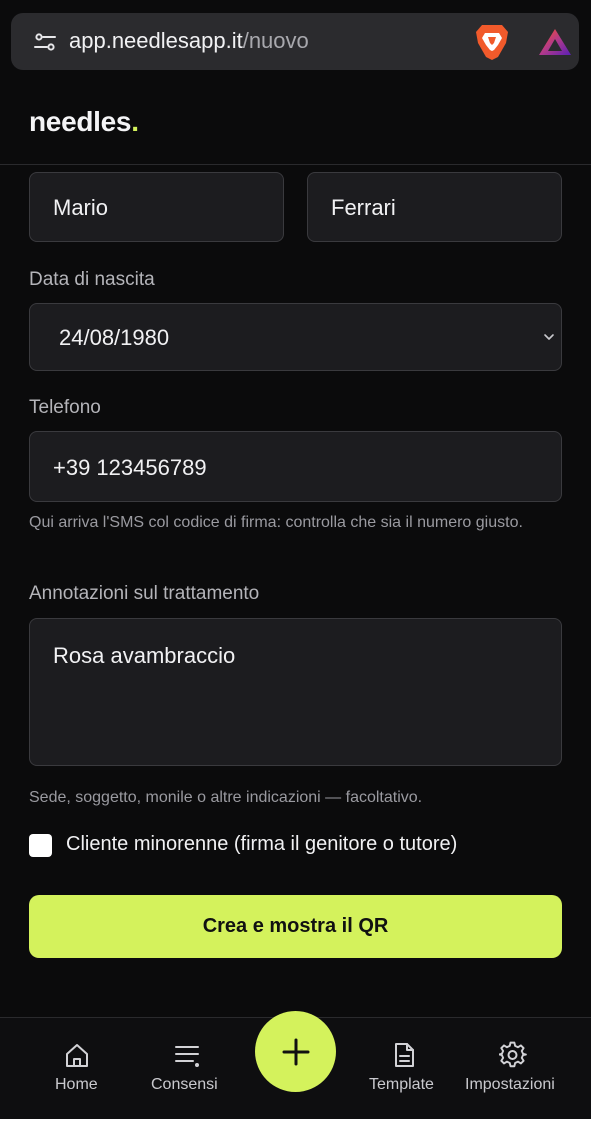 The width and height of the screenshot is (591, 1122). What do you see at coordinates (555, 42) in the screenshot?
I see `triangle-rewards-icon` at bounding box center [555, 42].